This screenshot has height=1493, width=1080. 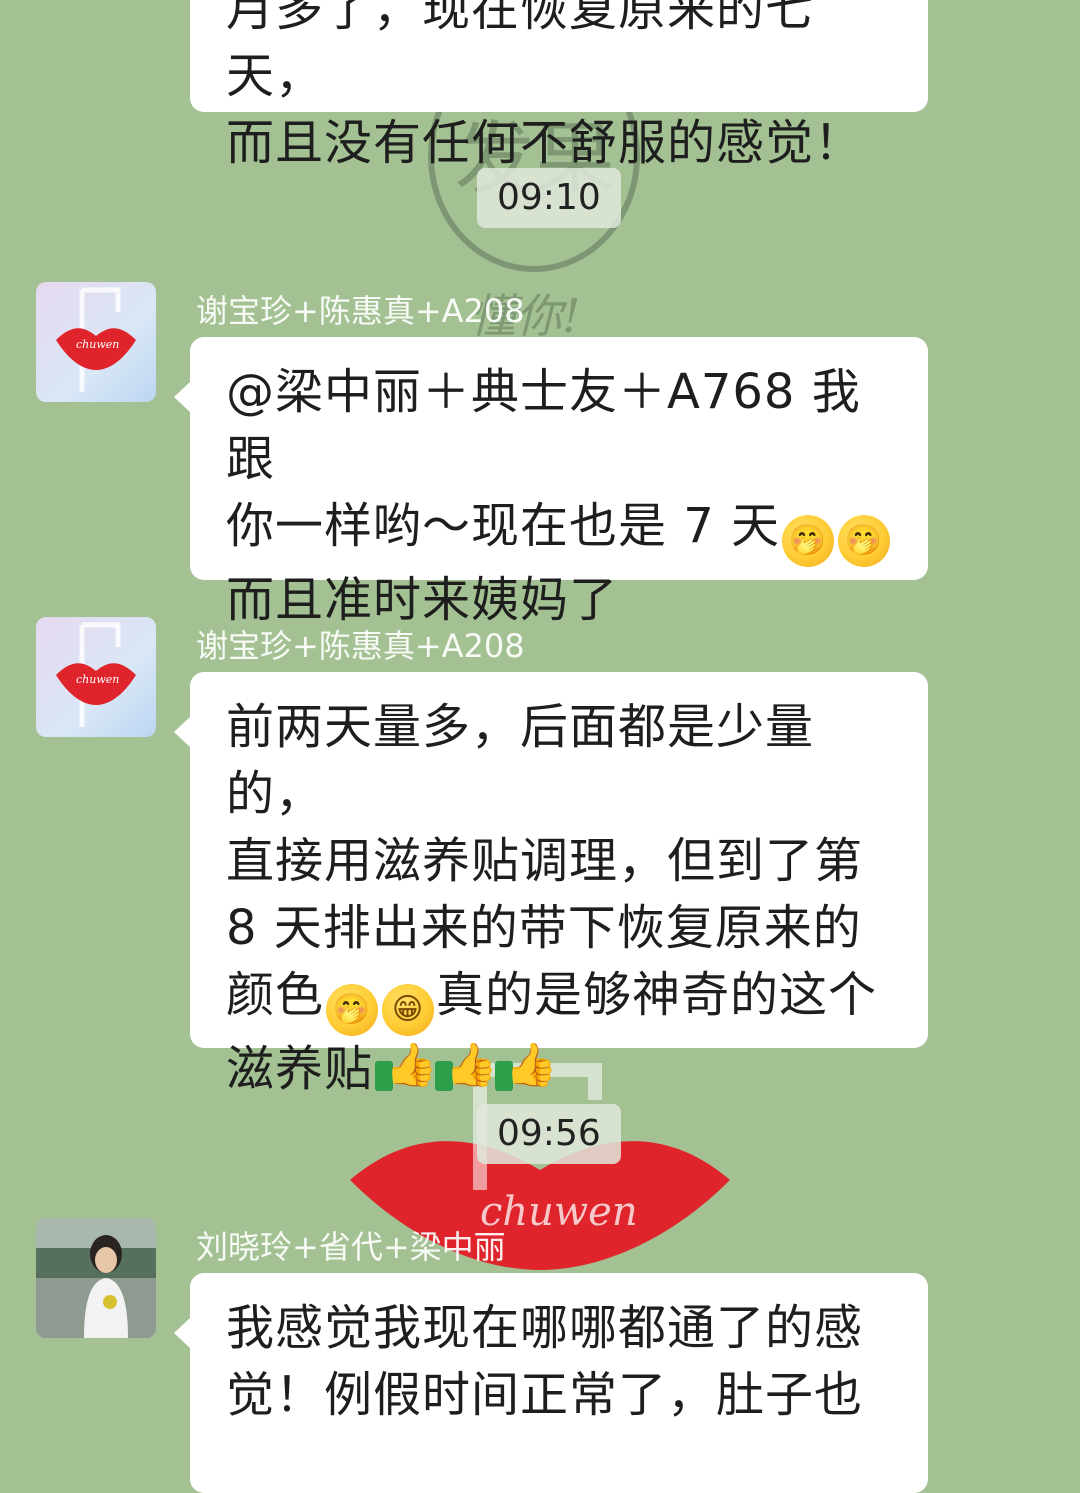 What do you see at coordinates (549, 1134) in the screenshot?
I see `timestamp: 09:56` at bounding box center [549, 1134].